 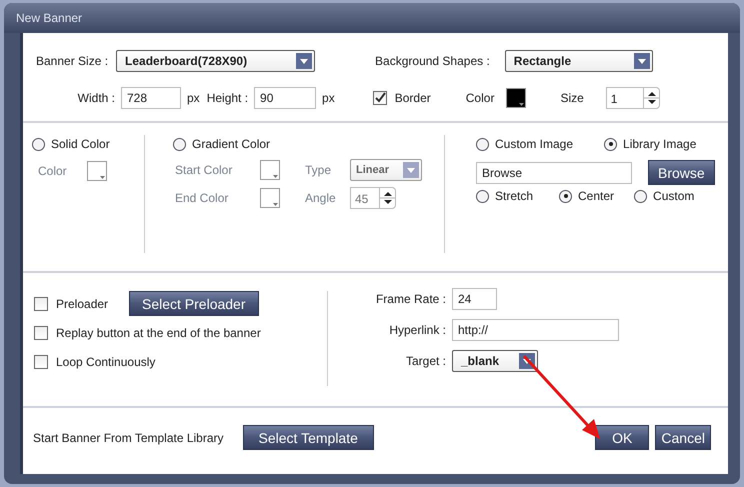 What do you see at coordinates (525, 144) in the screenshot?
I see `radio-button: Custom Image` at bounding box center [525, 144].